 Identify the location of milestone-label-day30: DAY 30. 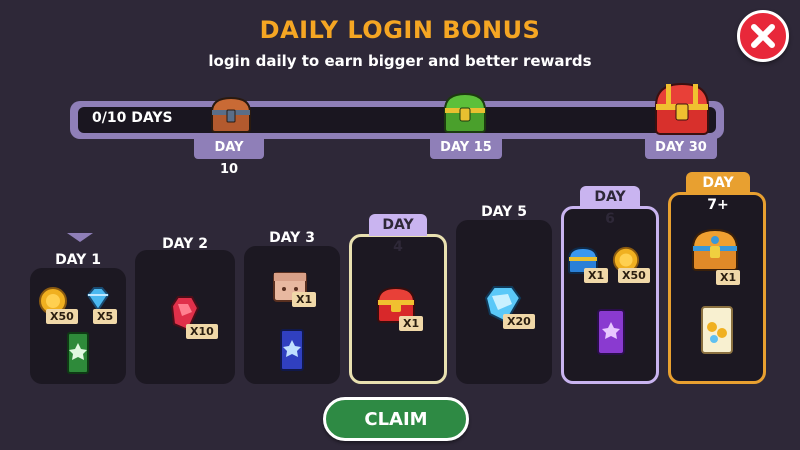
(681, 148).